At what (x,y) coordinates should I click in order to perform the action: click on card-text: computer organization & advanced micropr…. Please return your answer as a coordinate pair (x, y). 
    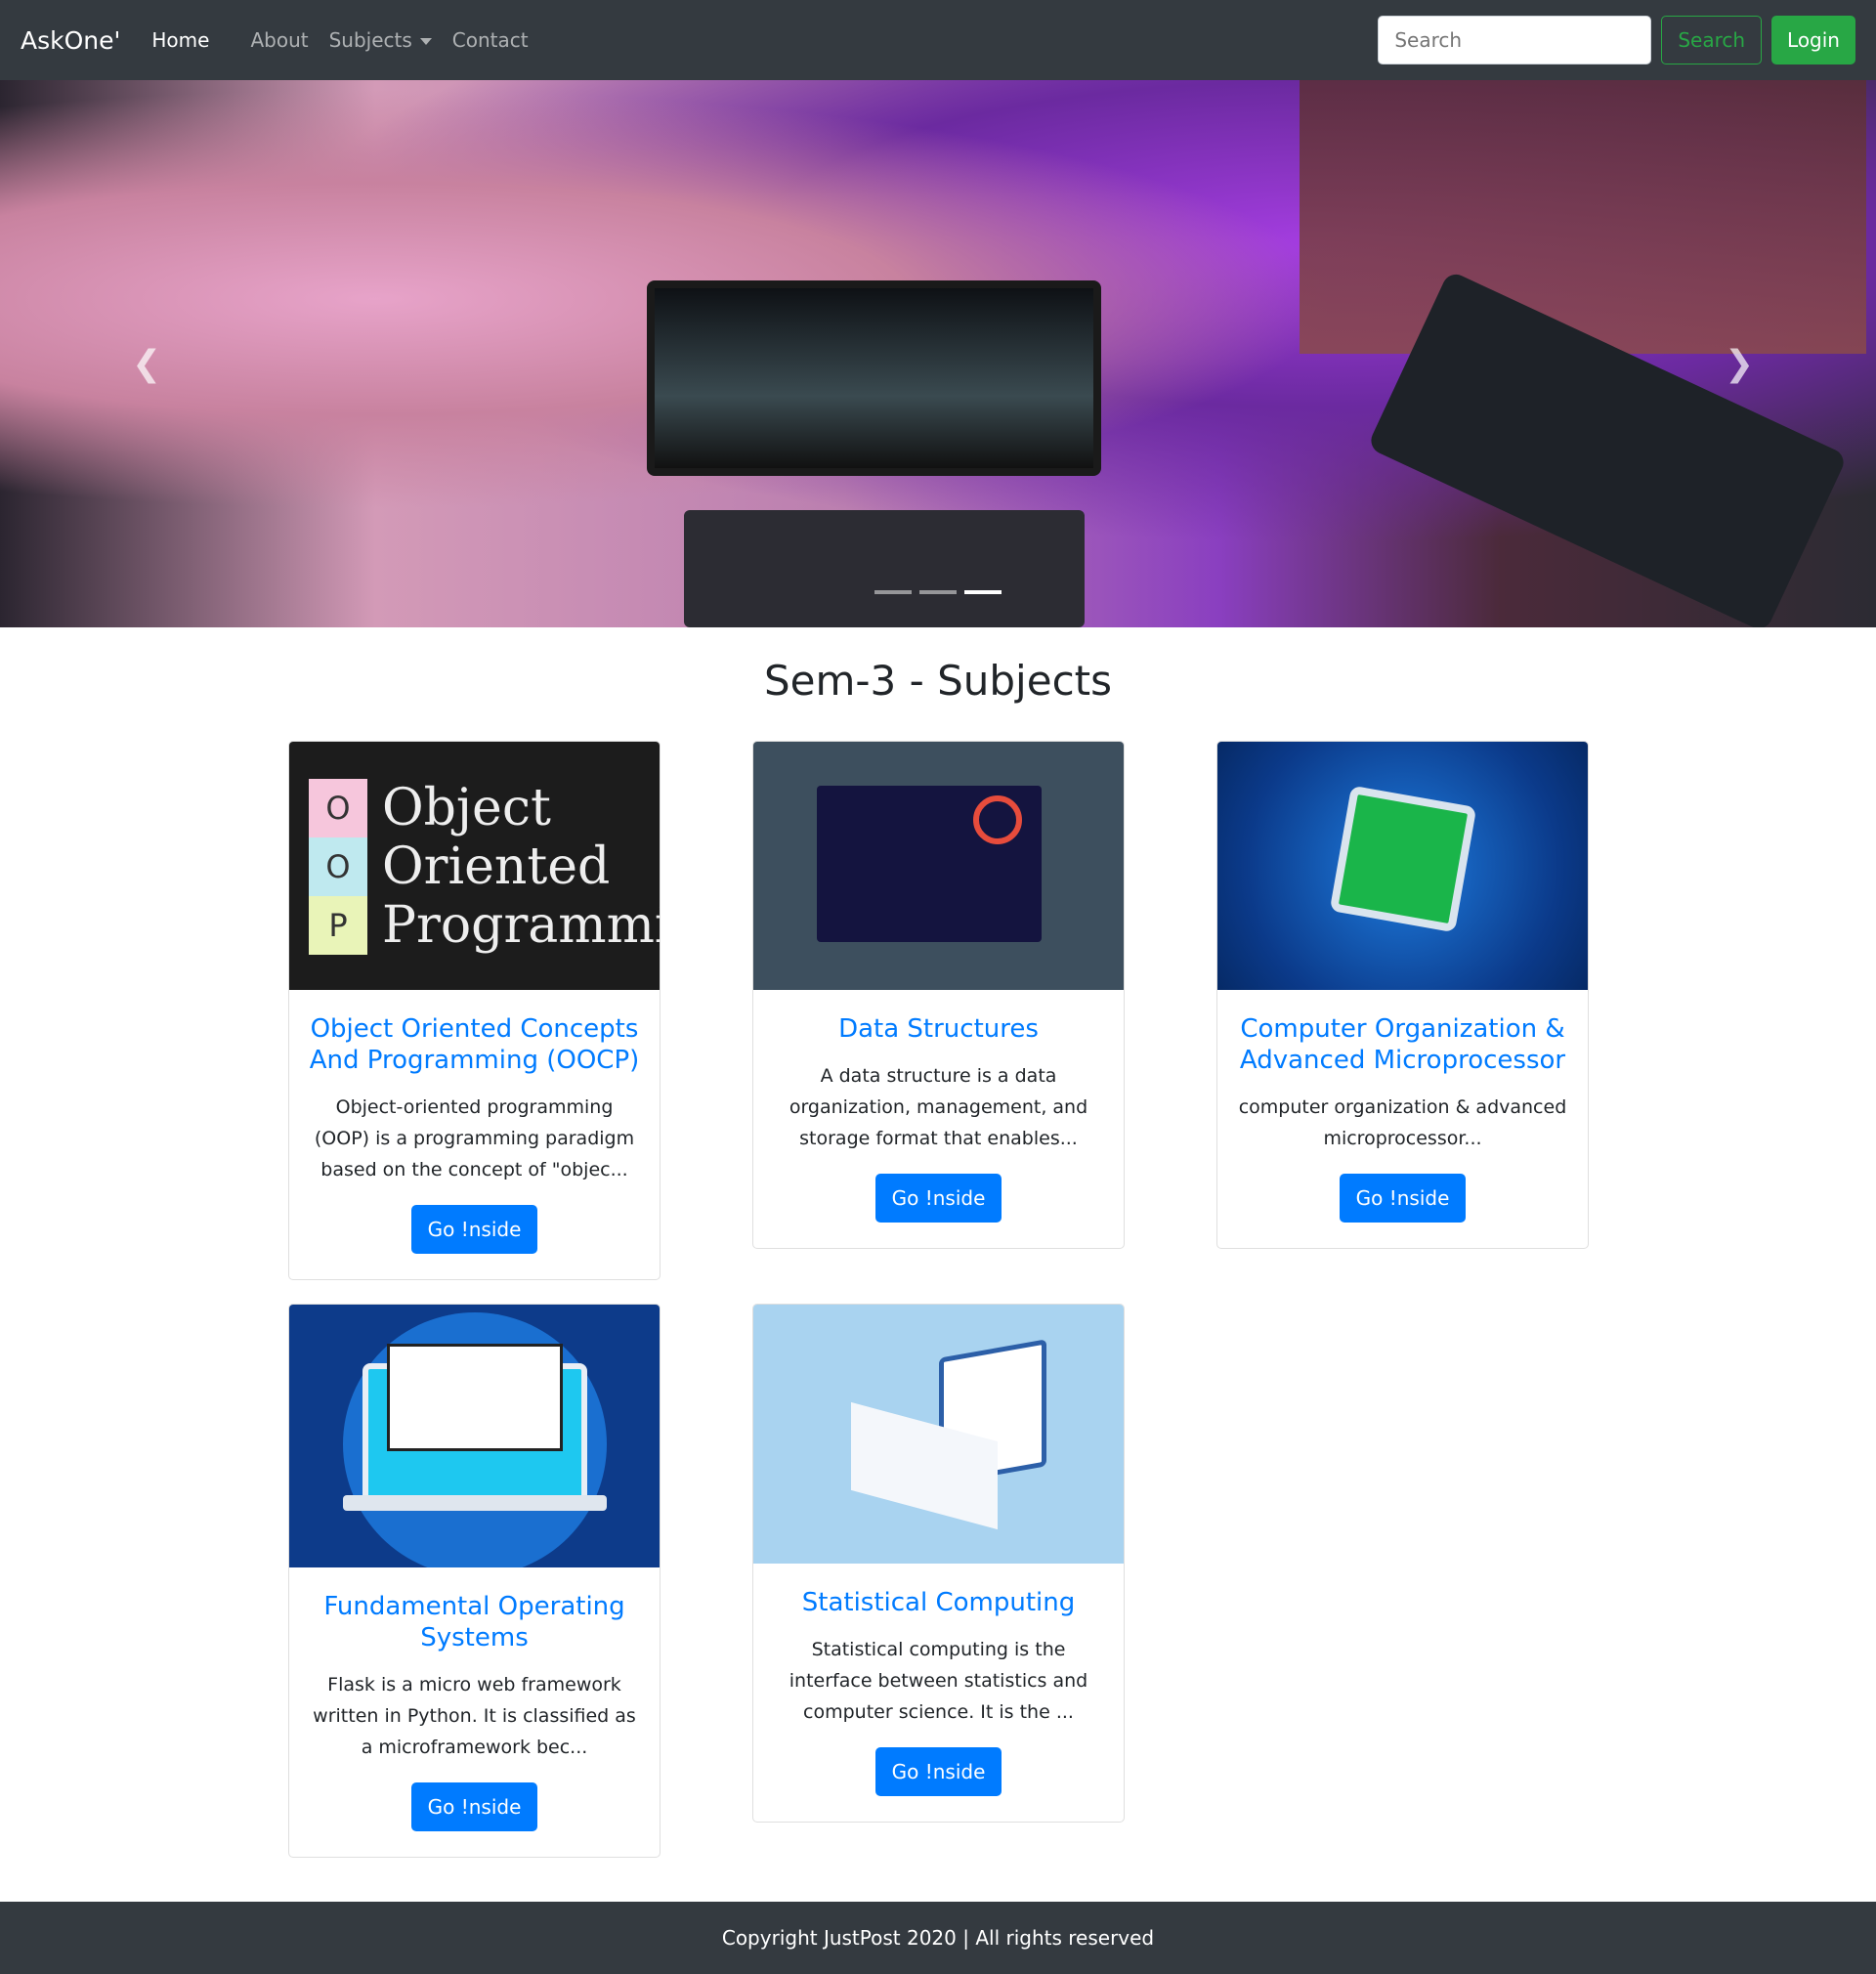
    Looking at the image, I should click on (1402, 1122).